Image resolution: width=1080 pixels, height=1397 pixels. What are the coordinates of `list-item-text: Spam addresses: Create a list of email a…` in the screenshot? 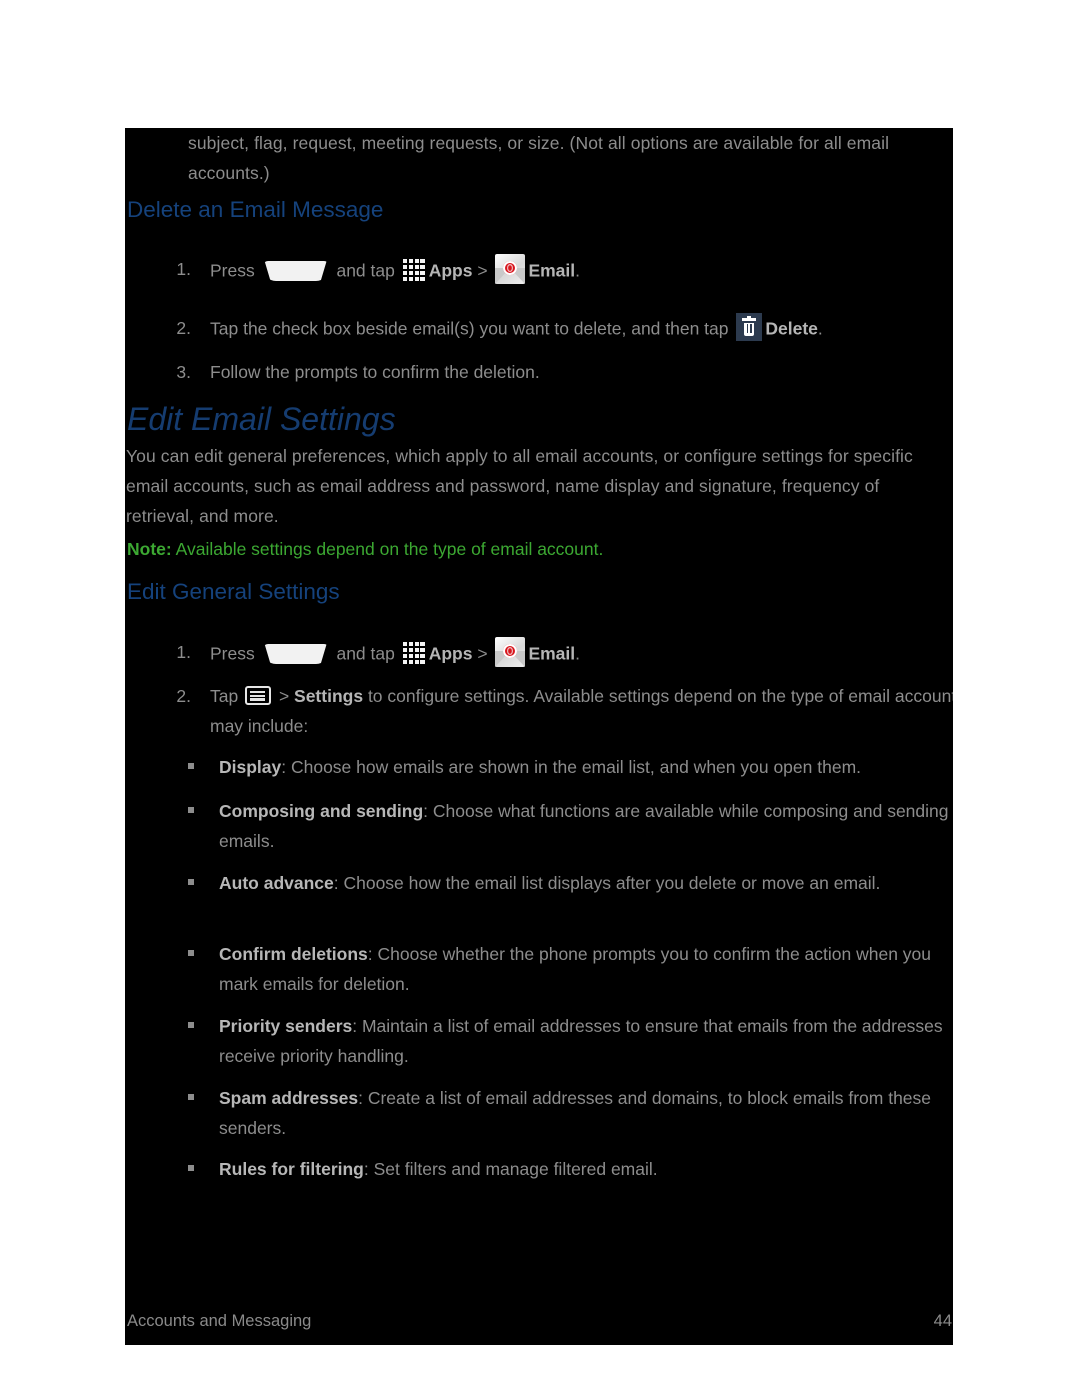 It's located at (586, 1113).